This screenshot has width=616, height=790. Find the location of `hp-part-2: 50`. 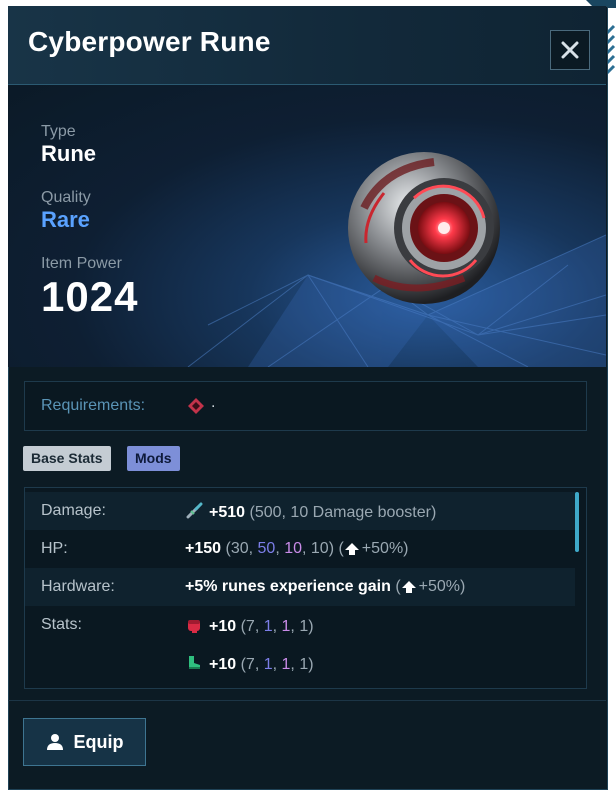

hp-part-2: 50 is located at coordinates (266, 548).